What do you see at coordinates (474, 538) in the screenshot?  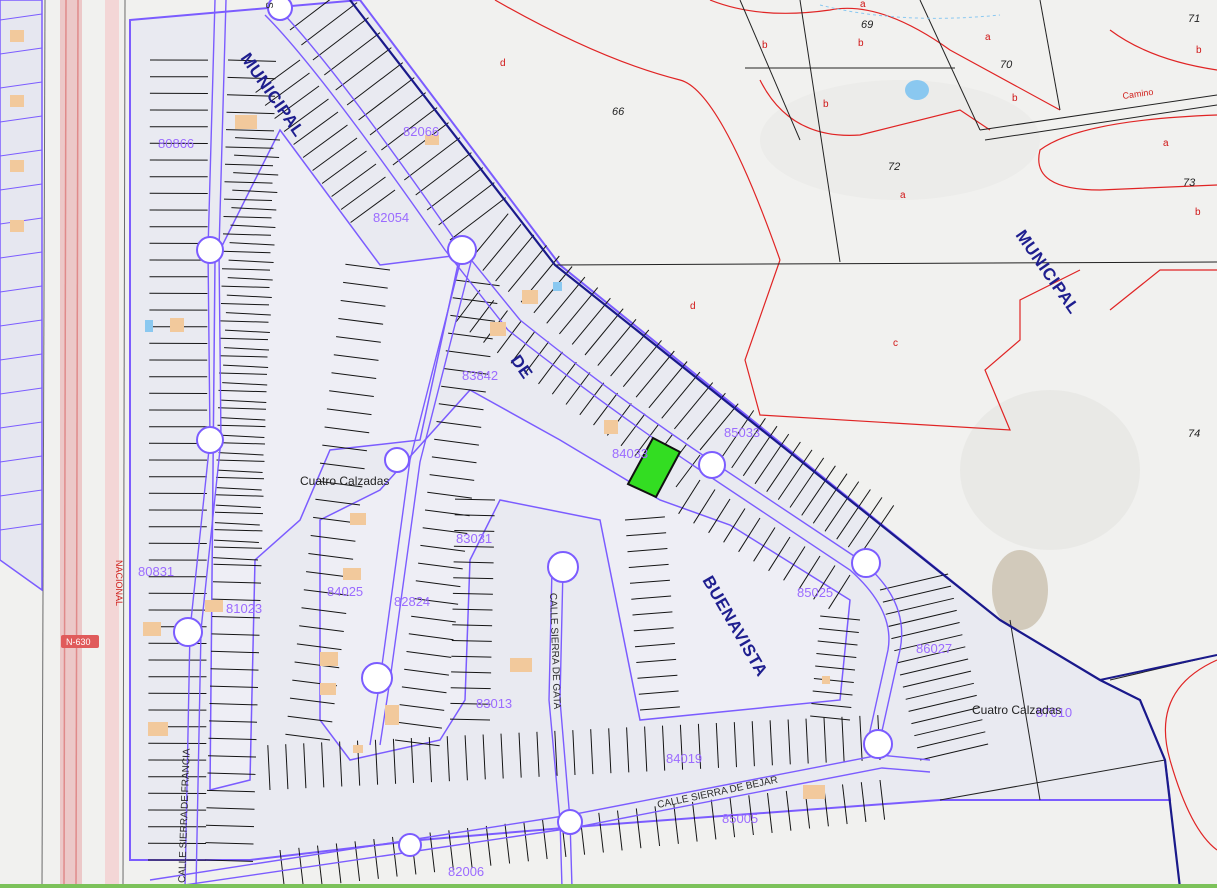 I see `parcel-label-83031: 83031` at bounding box center [474, 538].